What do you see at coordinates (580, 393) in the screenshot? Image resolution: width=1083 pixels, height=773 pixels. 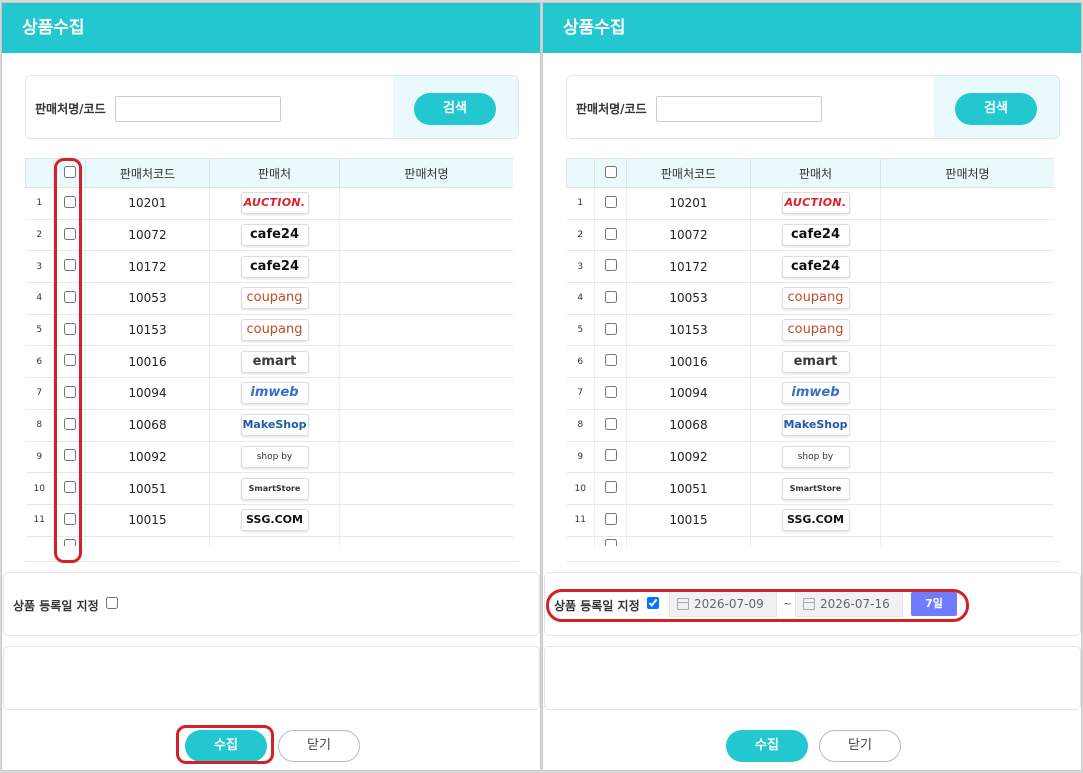 I see `row-number: 7` at bounding box center [580, 393].